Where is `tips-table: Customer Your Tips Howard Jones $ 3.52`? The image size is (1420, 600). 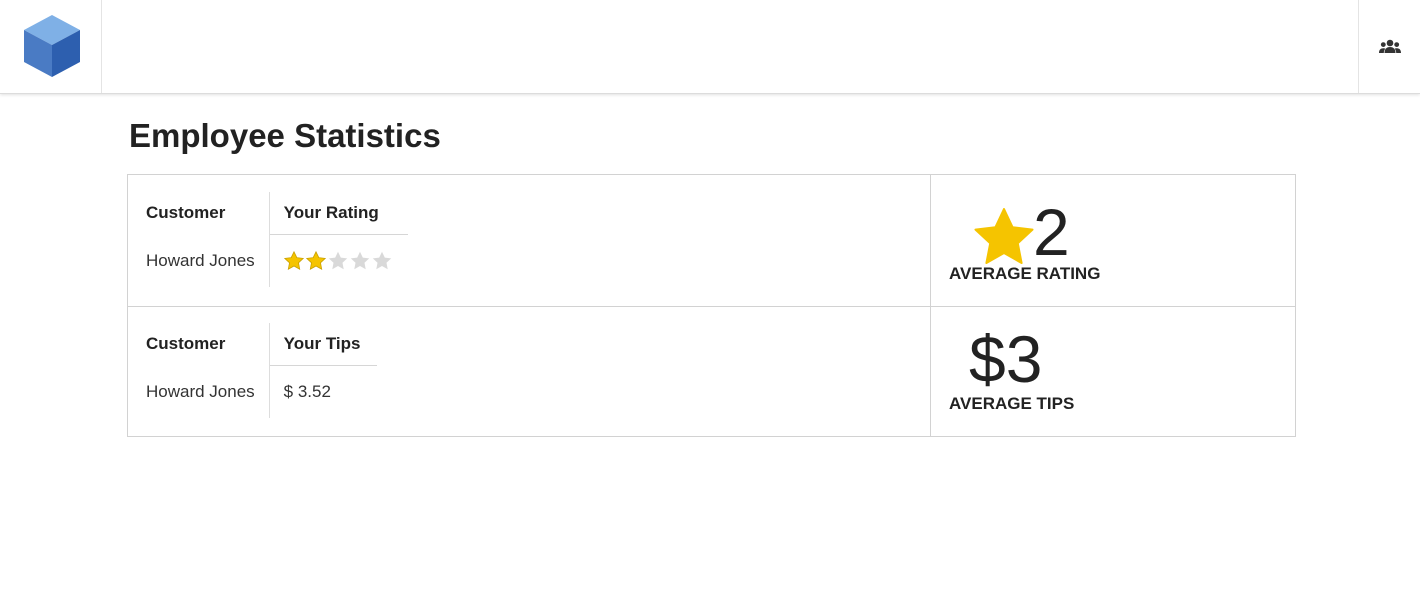 tips-table: Customer Your Tips Howard Jones $ 3.52 is located at coordinates (261, 370).